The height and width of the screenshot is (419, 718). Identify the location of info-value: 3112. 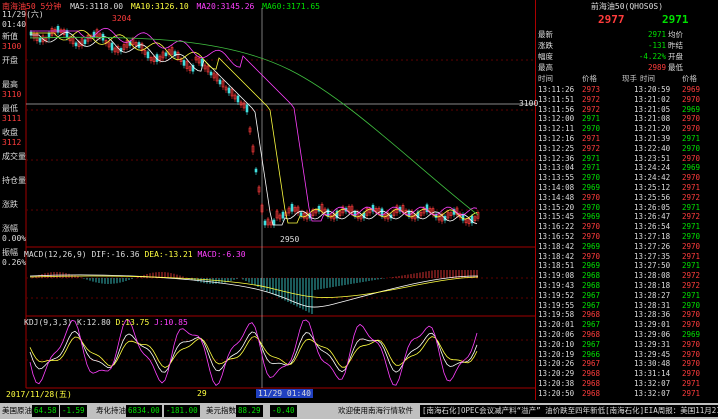
(12, 142).